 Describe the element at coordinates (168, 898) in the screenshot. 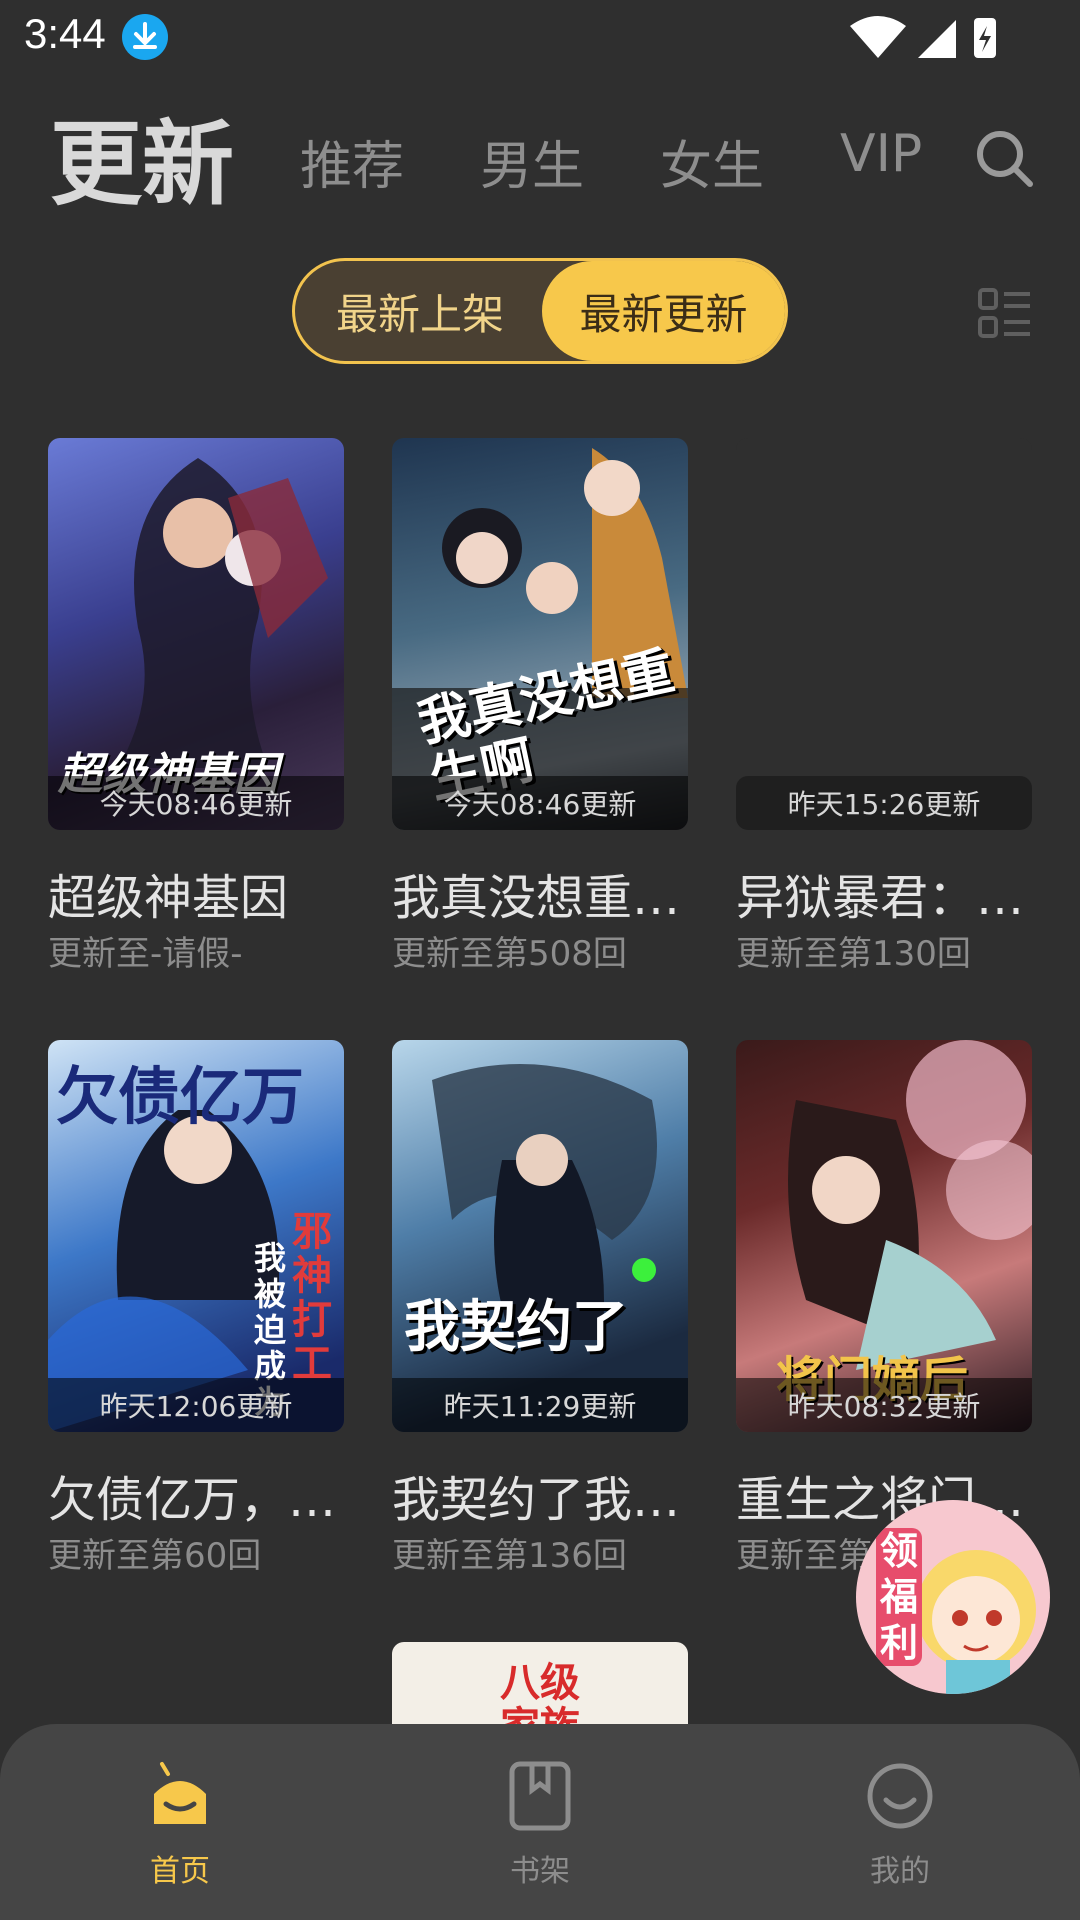

I see `comic-title: 超级神基因` at that location.